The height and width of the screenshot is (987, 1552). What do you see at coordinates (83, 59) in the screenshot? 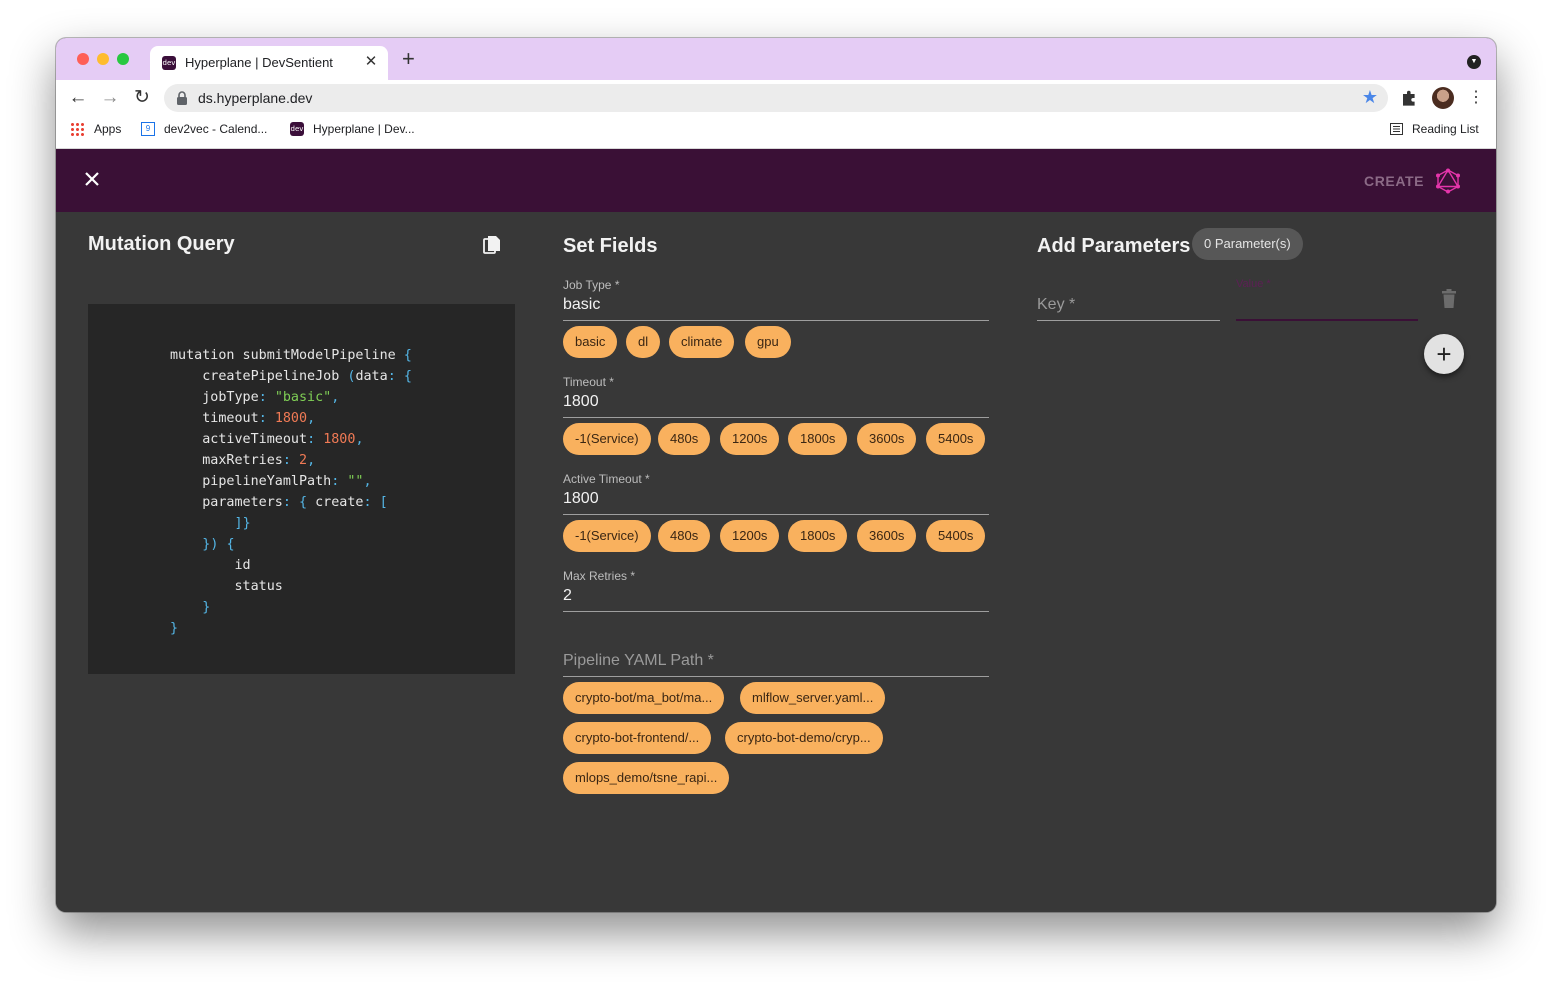
I see `close-window-button` at bounding box center [83, 59].